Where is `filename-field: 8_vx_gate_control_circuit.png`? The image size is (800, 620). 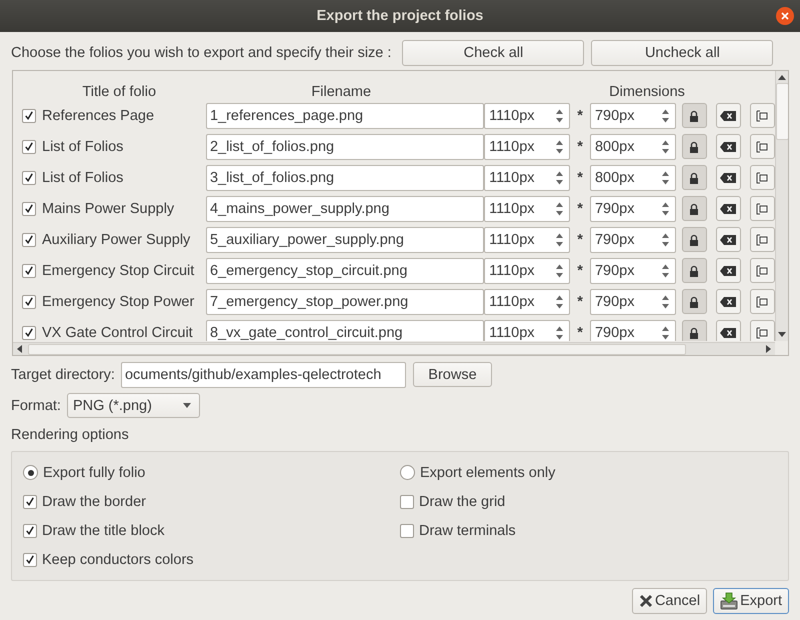 filename-field: 8_vx_gate_control_circuit.png is located at coordinates (345, 330).